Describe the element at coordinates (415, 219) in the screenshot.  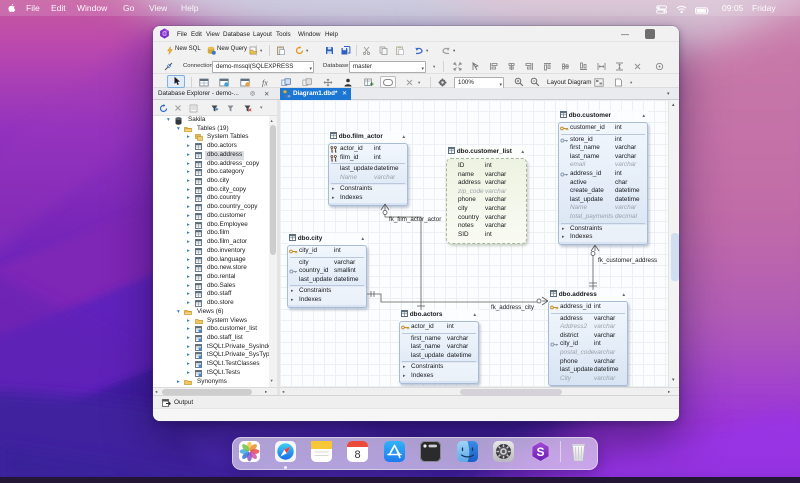
I see `svg-text: fk_film_actor_actor` at that location.